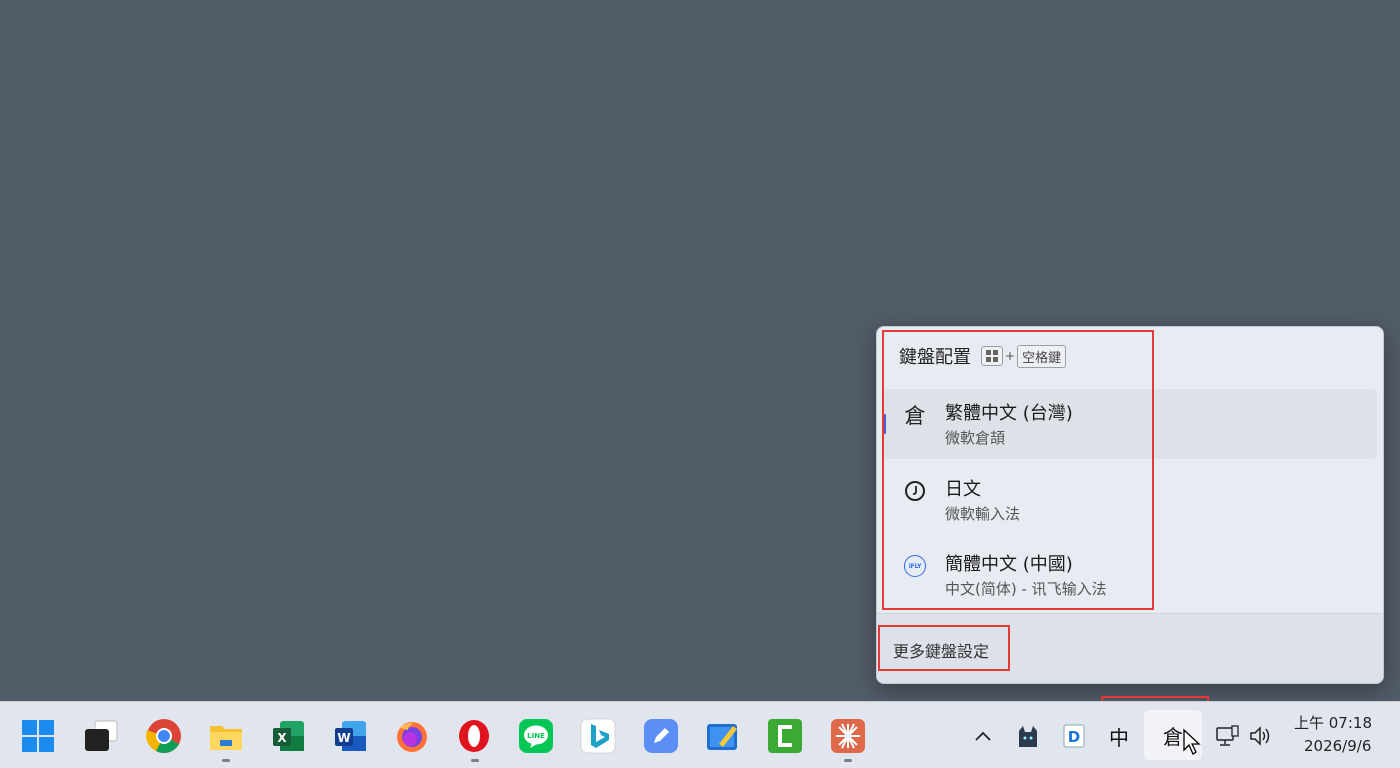 Image resolution: width=1400 pixels, height=768 pixels. Describe the element at coordinates (1227, 736) in the screenshot. I see `network-monitor-icon` at that location.